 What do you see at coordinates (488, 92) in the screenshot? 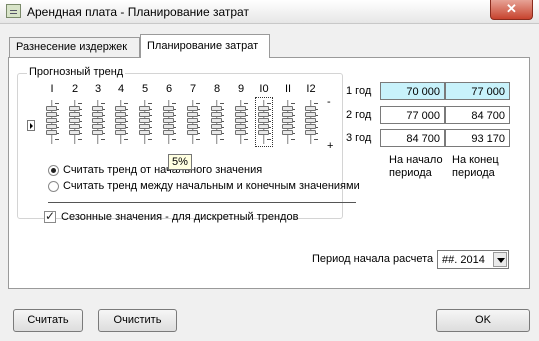
I see `year-1-end-value: 77 000` at bounding box center [488, 92].